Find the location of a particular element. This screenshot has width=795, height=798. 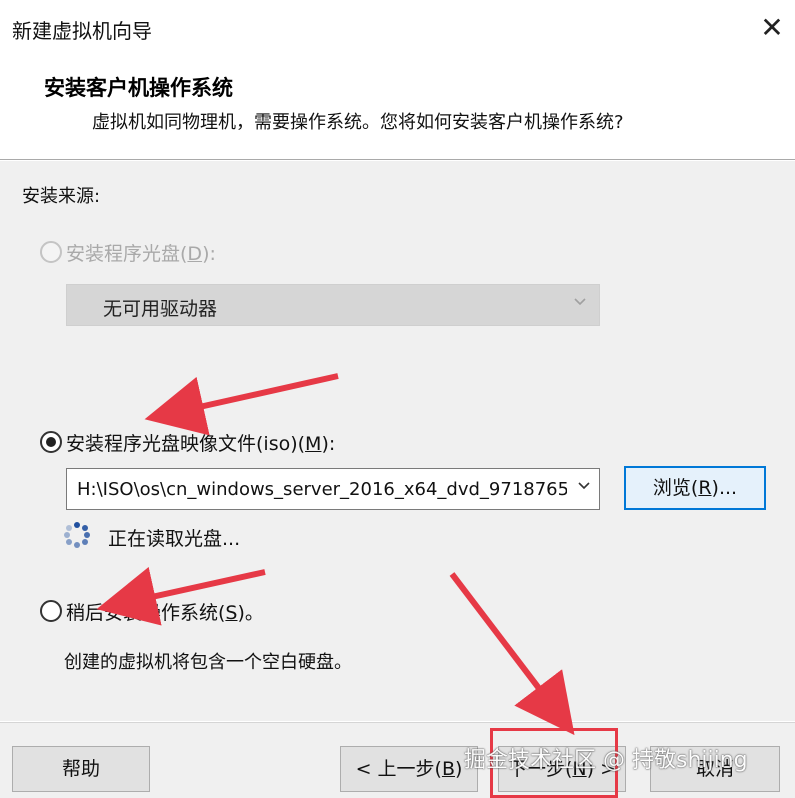

watermark: 掘金技术社区 @ 持敬shijing is located at coordinates (606, 760).